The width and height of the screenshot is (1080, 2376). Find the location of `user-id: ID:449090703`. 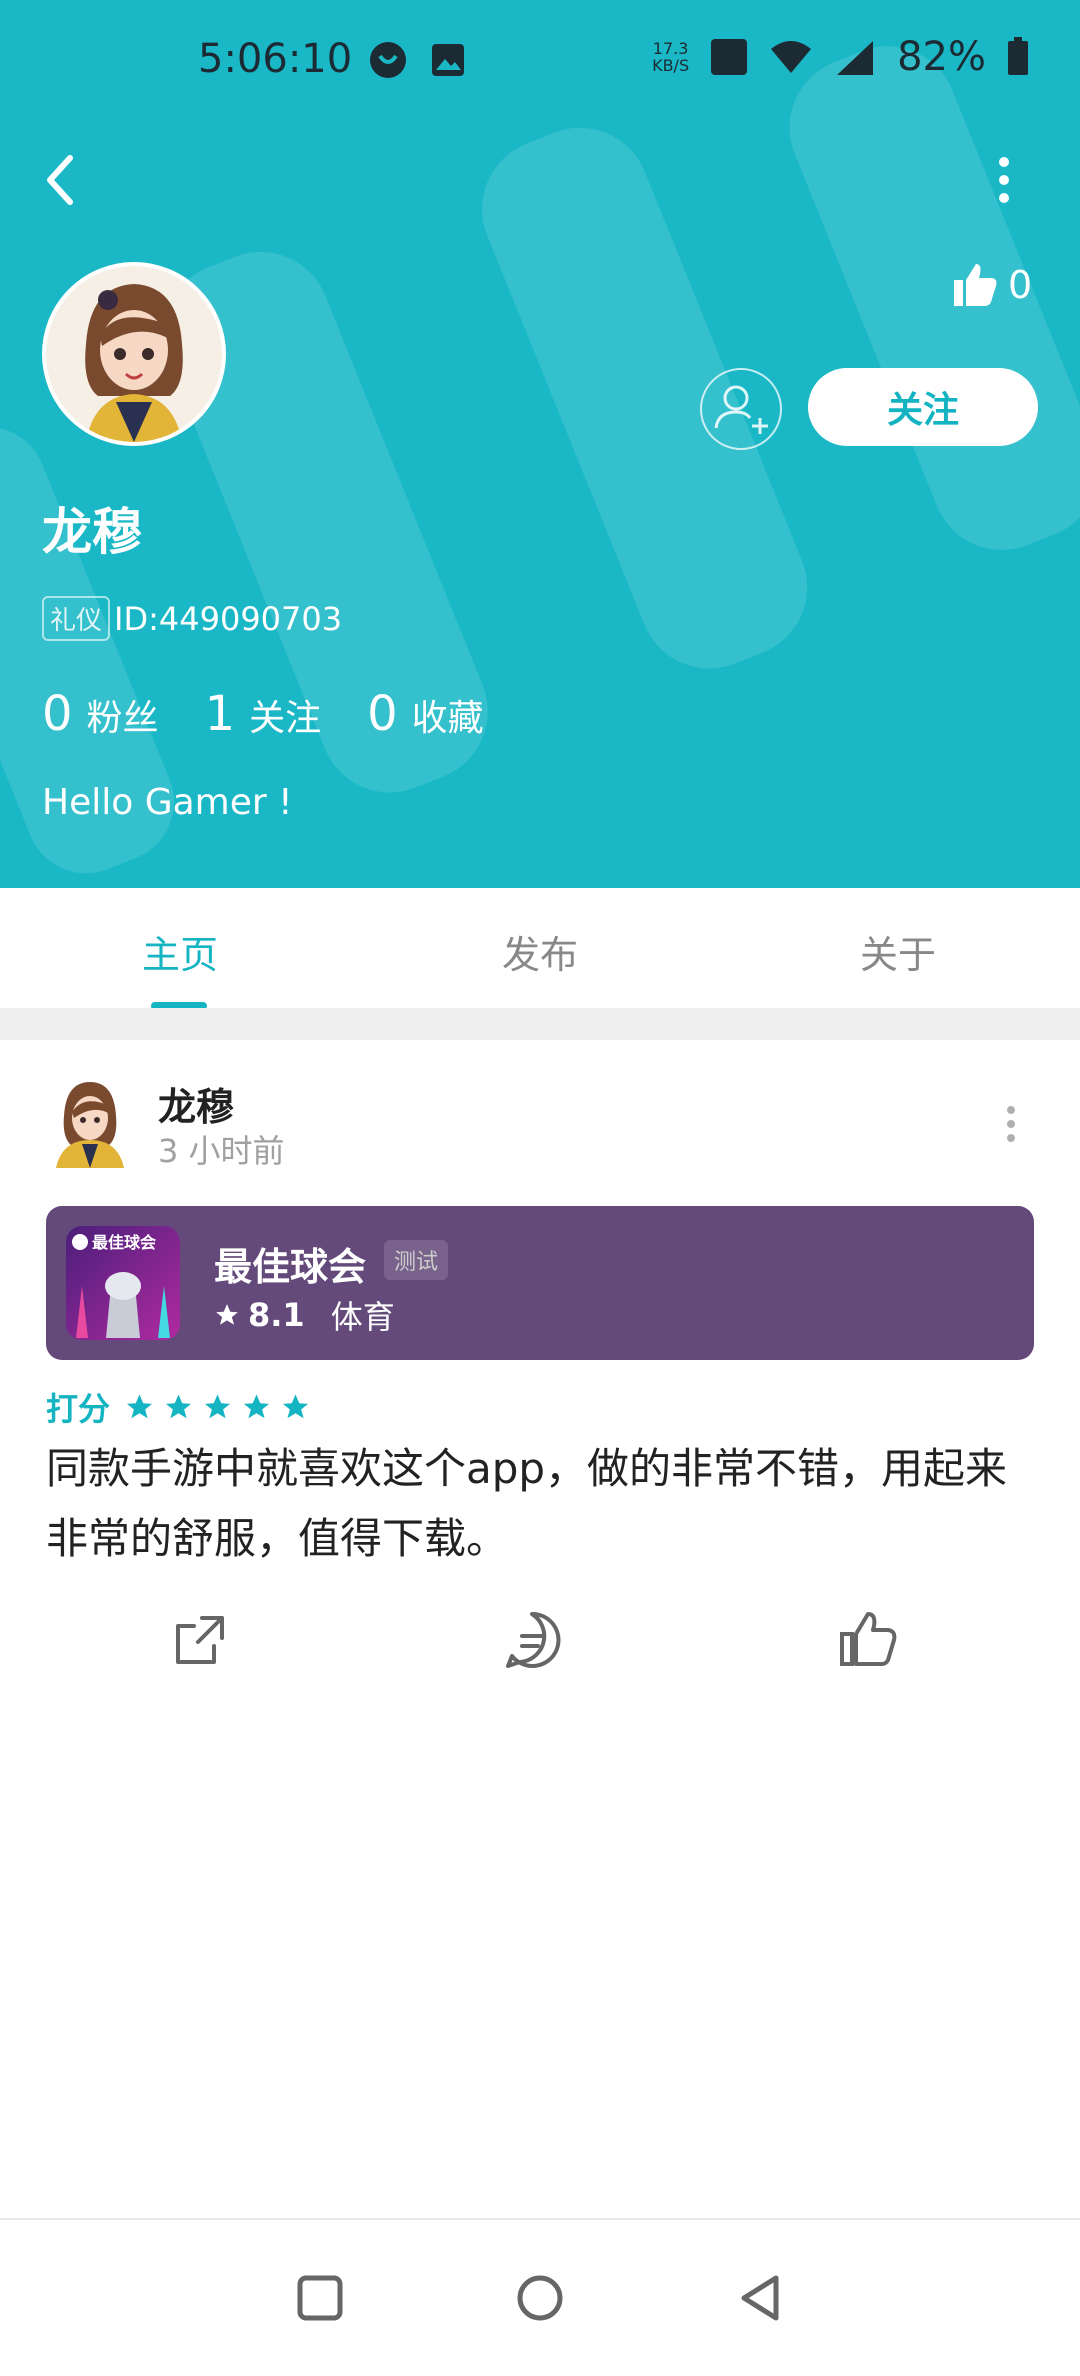

user-id: ID:449090703 is located at coordinates (228, 618).